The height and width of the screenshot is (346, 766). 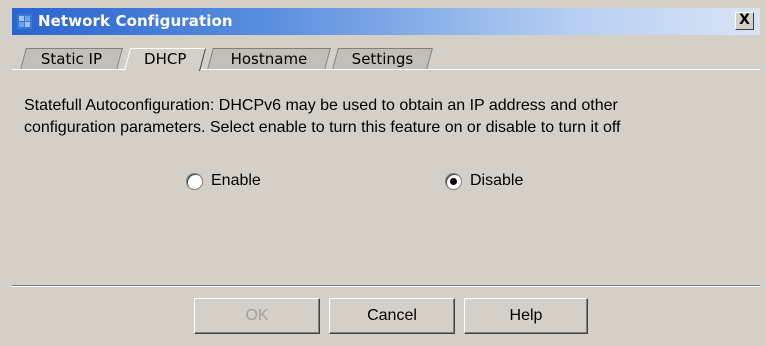 What do you see at coordinates (24, 21) in the screenshot?
I see `network-config-icon` at bounding box center [24, 21].